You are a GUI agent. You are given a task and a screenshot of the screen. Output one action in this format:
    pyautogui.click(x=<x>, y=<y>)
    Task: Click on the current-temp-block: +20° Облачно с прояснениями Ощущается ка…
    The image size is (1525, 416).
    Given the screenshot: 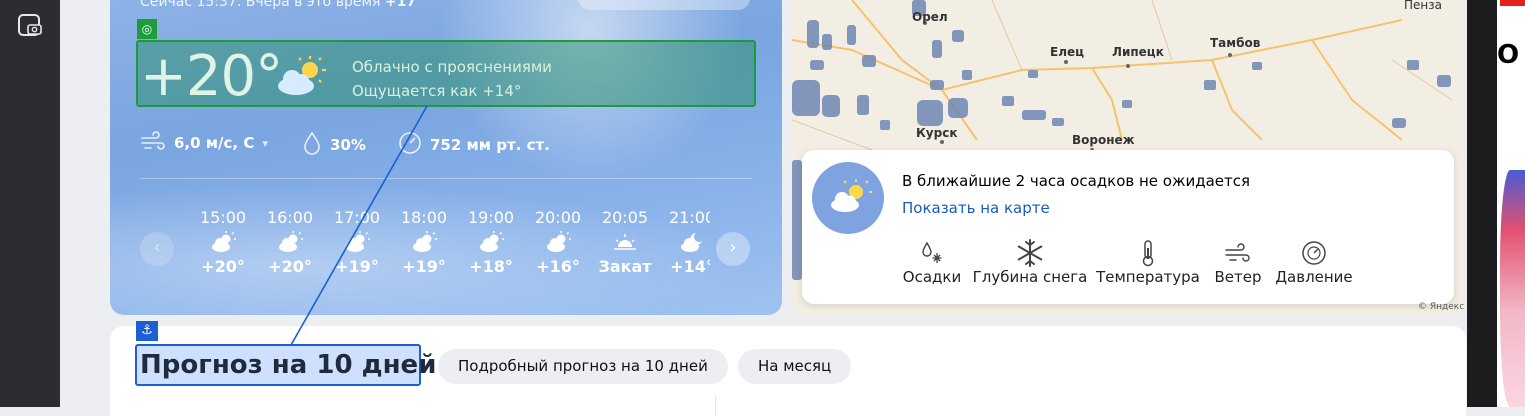 What is the action you would take?
    pyautogui.click(x=446, y=74)
    